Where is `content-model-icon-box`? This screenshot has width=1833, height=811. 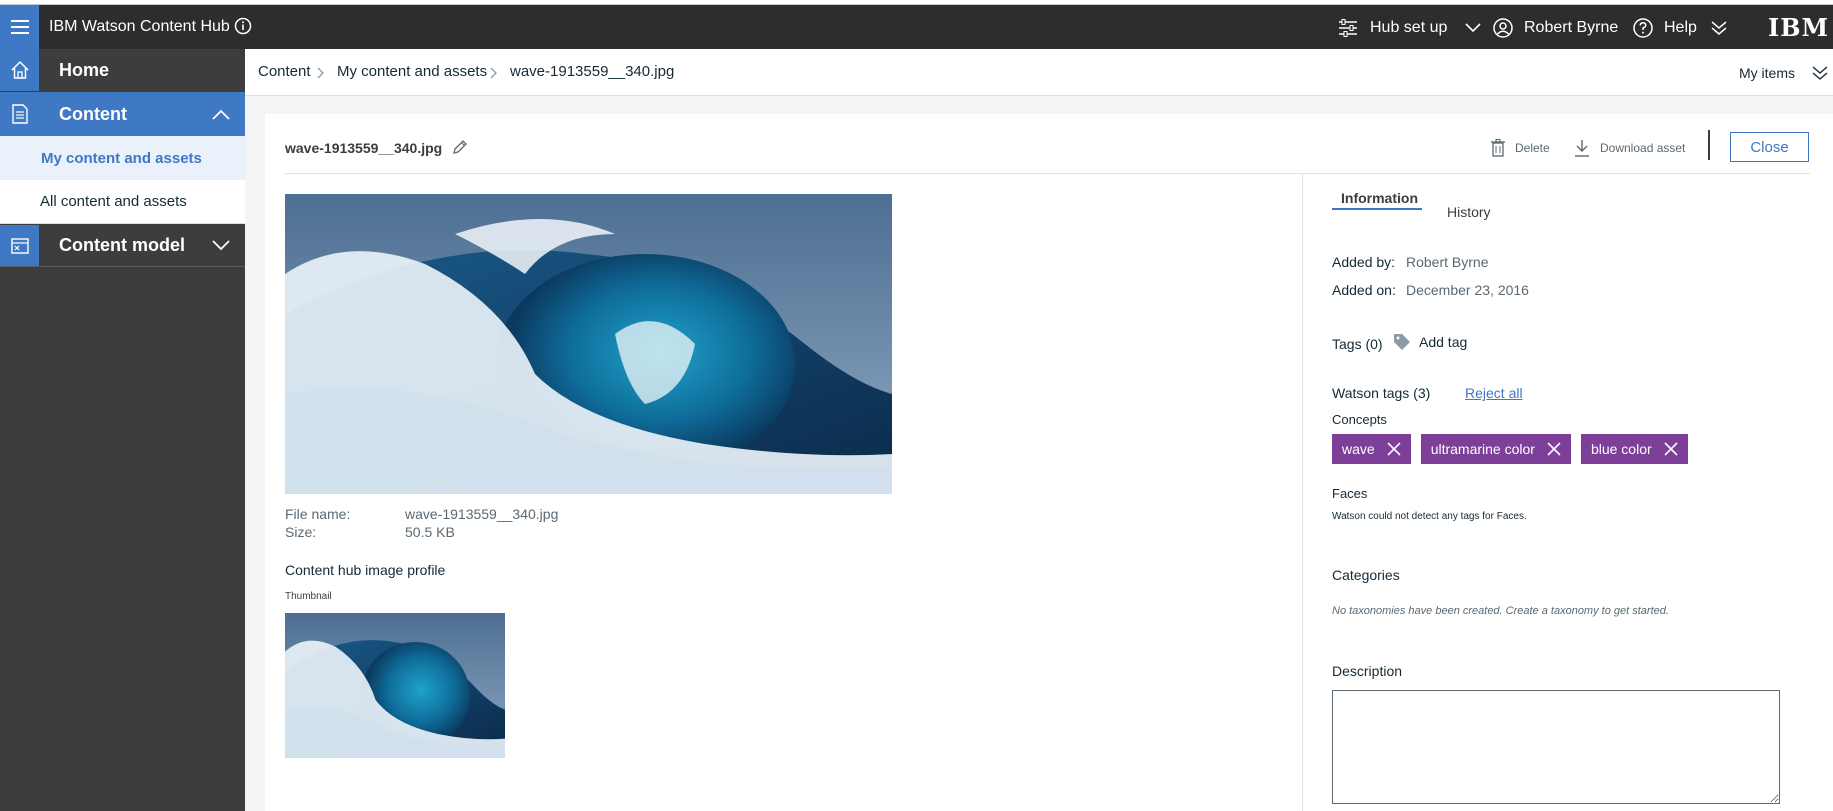
content-model-icon-box is located at coordinates (19, 245).